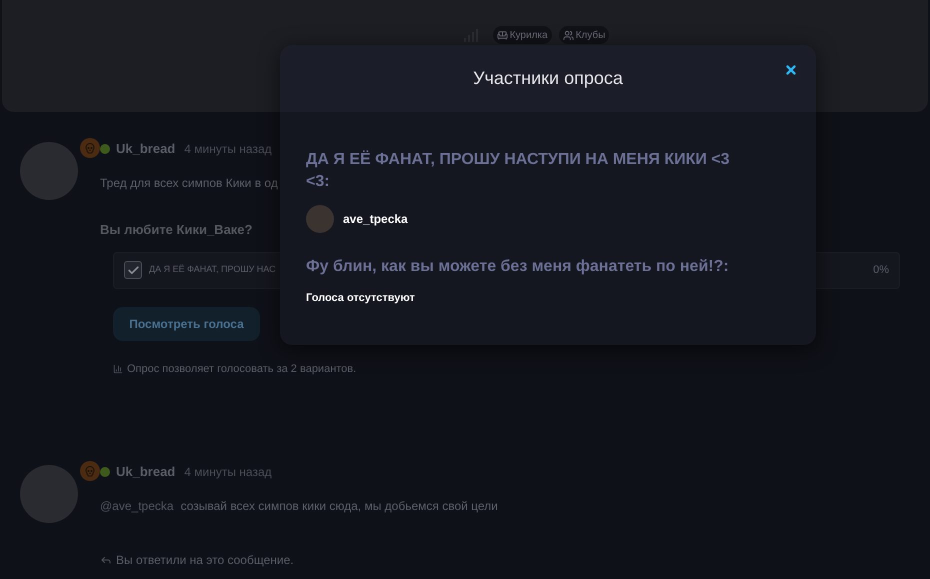 The width and height of the screenshot is (930, 579). Describe the element at coordinates (522, 35) in the screenshot. I see `nav-chip: Курилка` at that location.